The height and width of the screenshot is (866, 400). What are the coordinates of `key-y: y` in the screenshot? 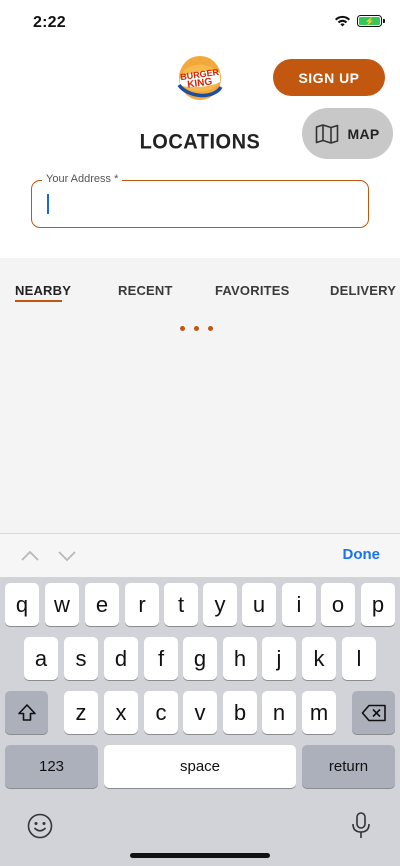 It's located at (220, 604).